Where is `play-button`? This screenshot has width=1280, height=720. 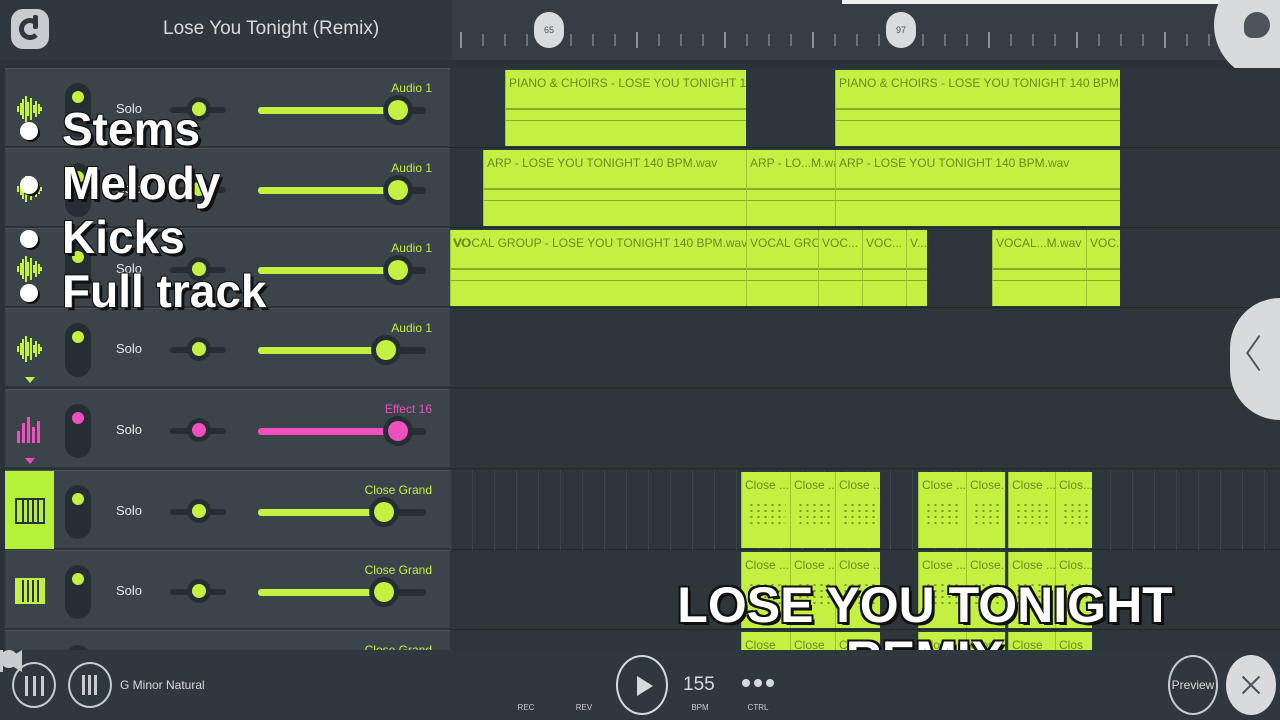 play-button is located at coordinates (642, 685).